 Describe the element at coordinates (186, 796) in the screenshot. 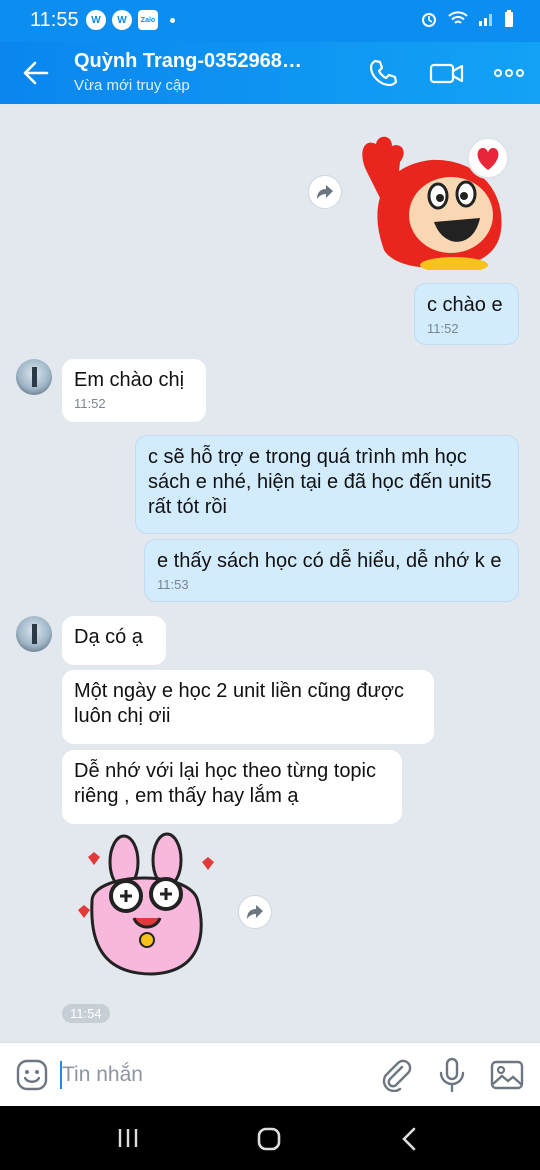

I see `message-text-line: riêng , em thấy hay lắm ạ` at that location.